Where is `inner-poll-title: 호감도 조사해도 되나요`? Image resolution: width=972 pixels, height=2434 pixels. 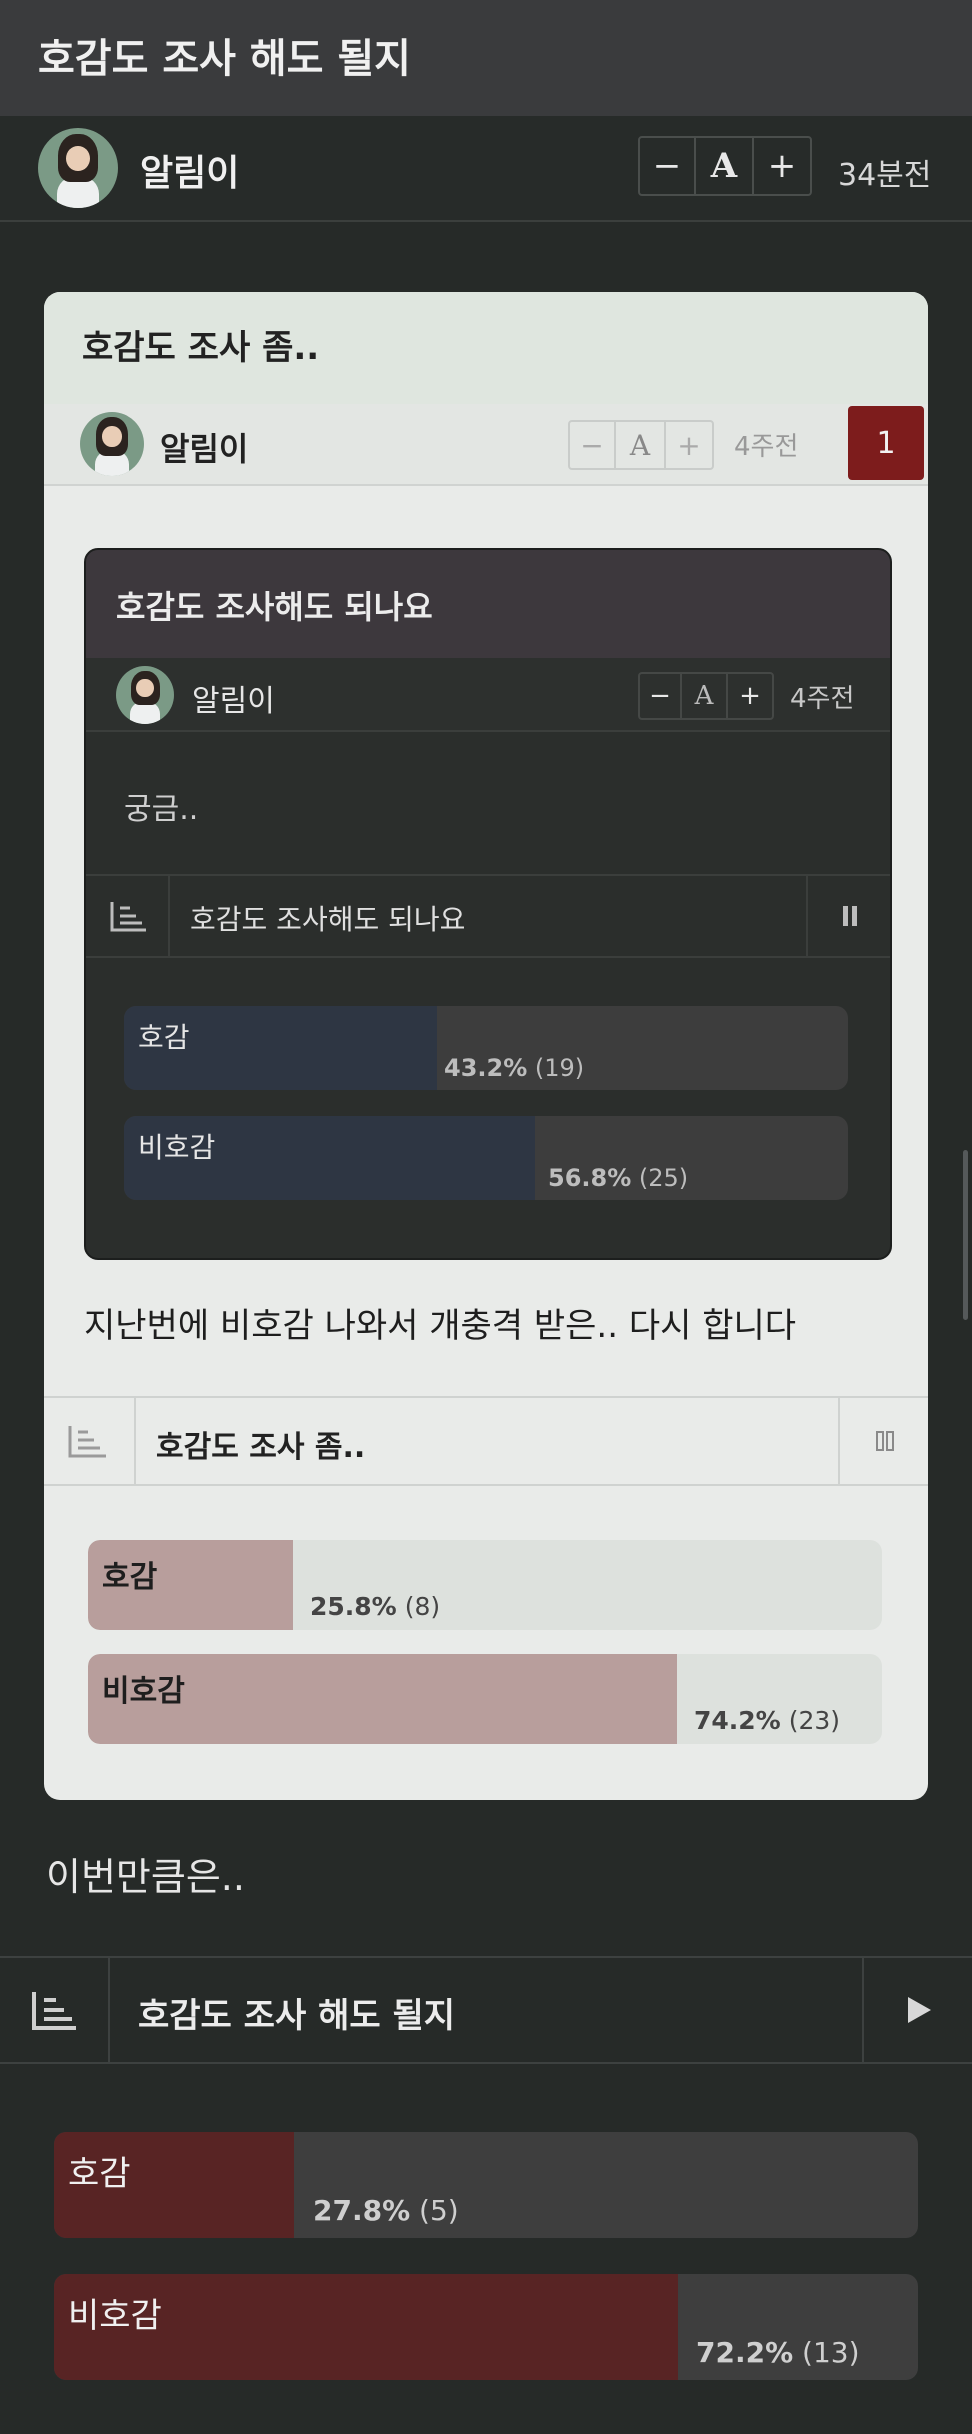 inner-poll-title: 호감도 조사해도 되나요 is located at coordinates (328, 919).